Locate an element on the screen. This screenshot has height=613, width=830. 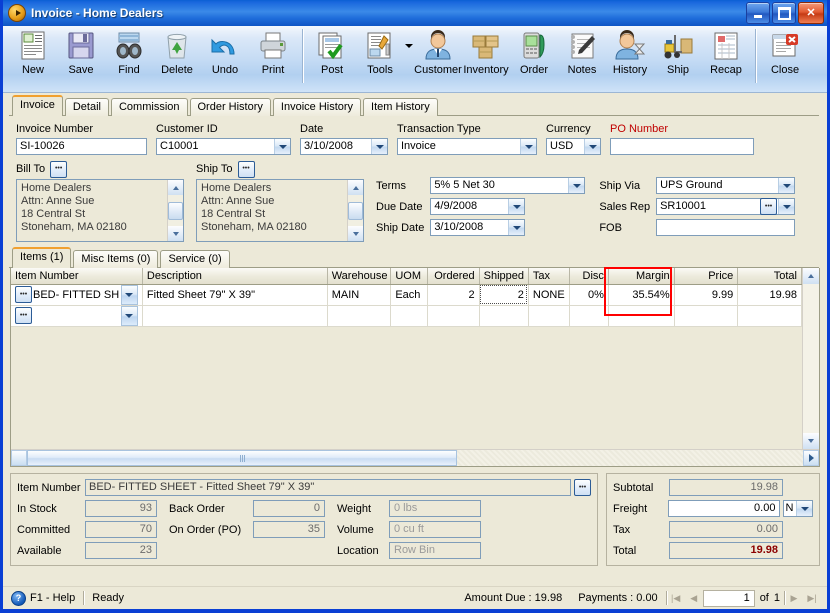
tab-invoice-history: Invoice History is located at coordinates (317, 107).